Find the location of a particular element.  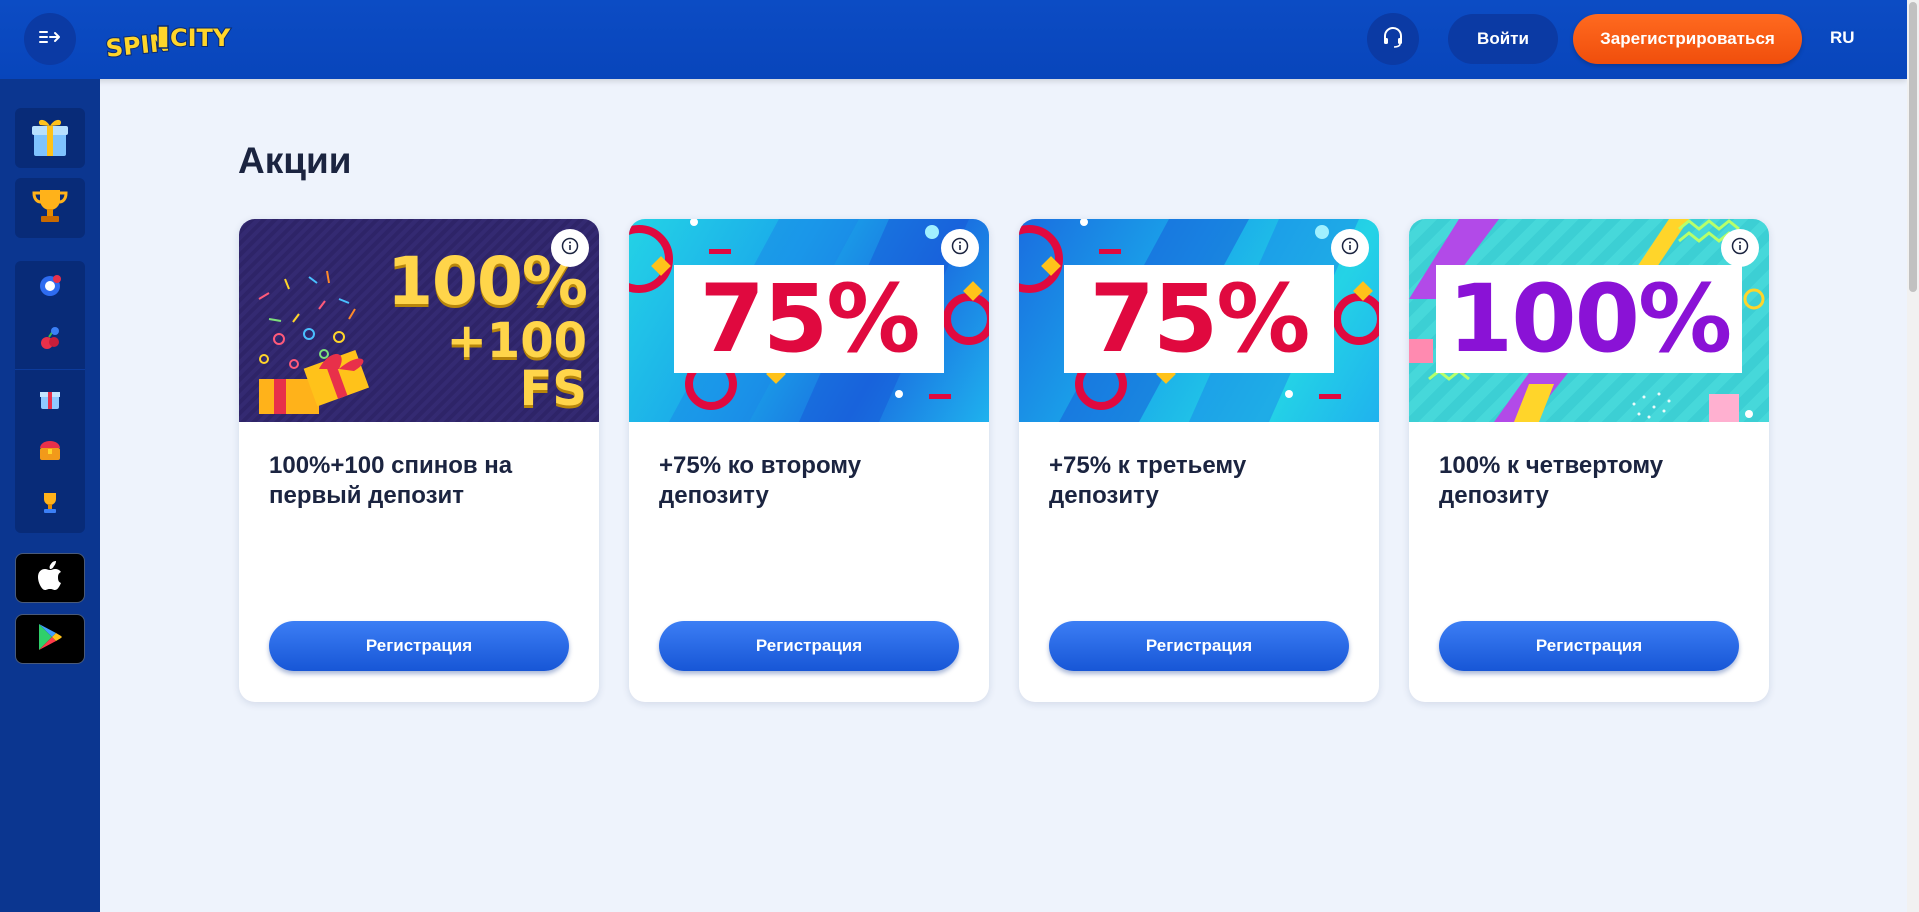

login-button: Войти is located at coordinates (1503, 39).